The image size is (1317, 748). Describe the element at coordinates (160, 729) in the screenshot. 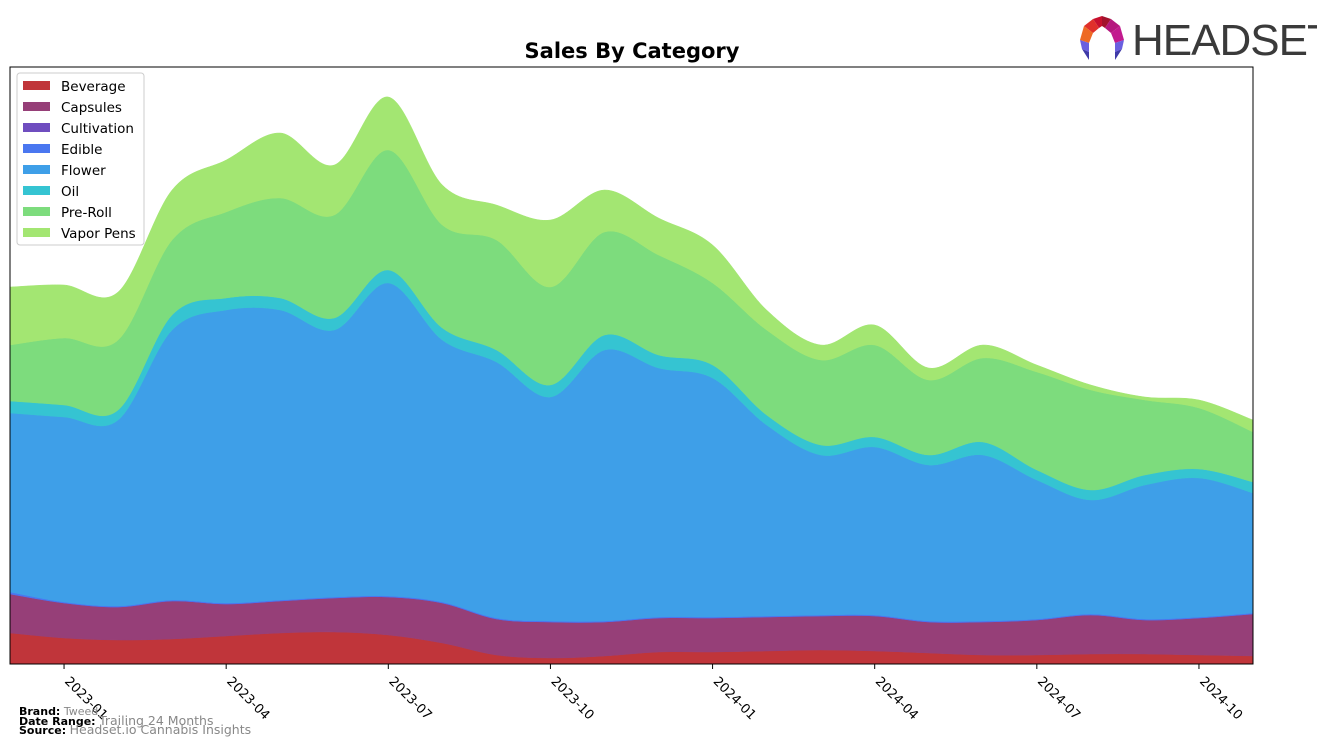

I see `footer-source-value: Headset.io Cannabis Insights` at that location.